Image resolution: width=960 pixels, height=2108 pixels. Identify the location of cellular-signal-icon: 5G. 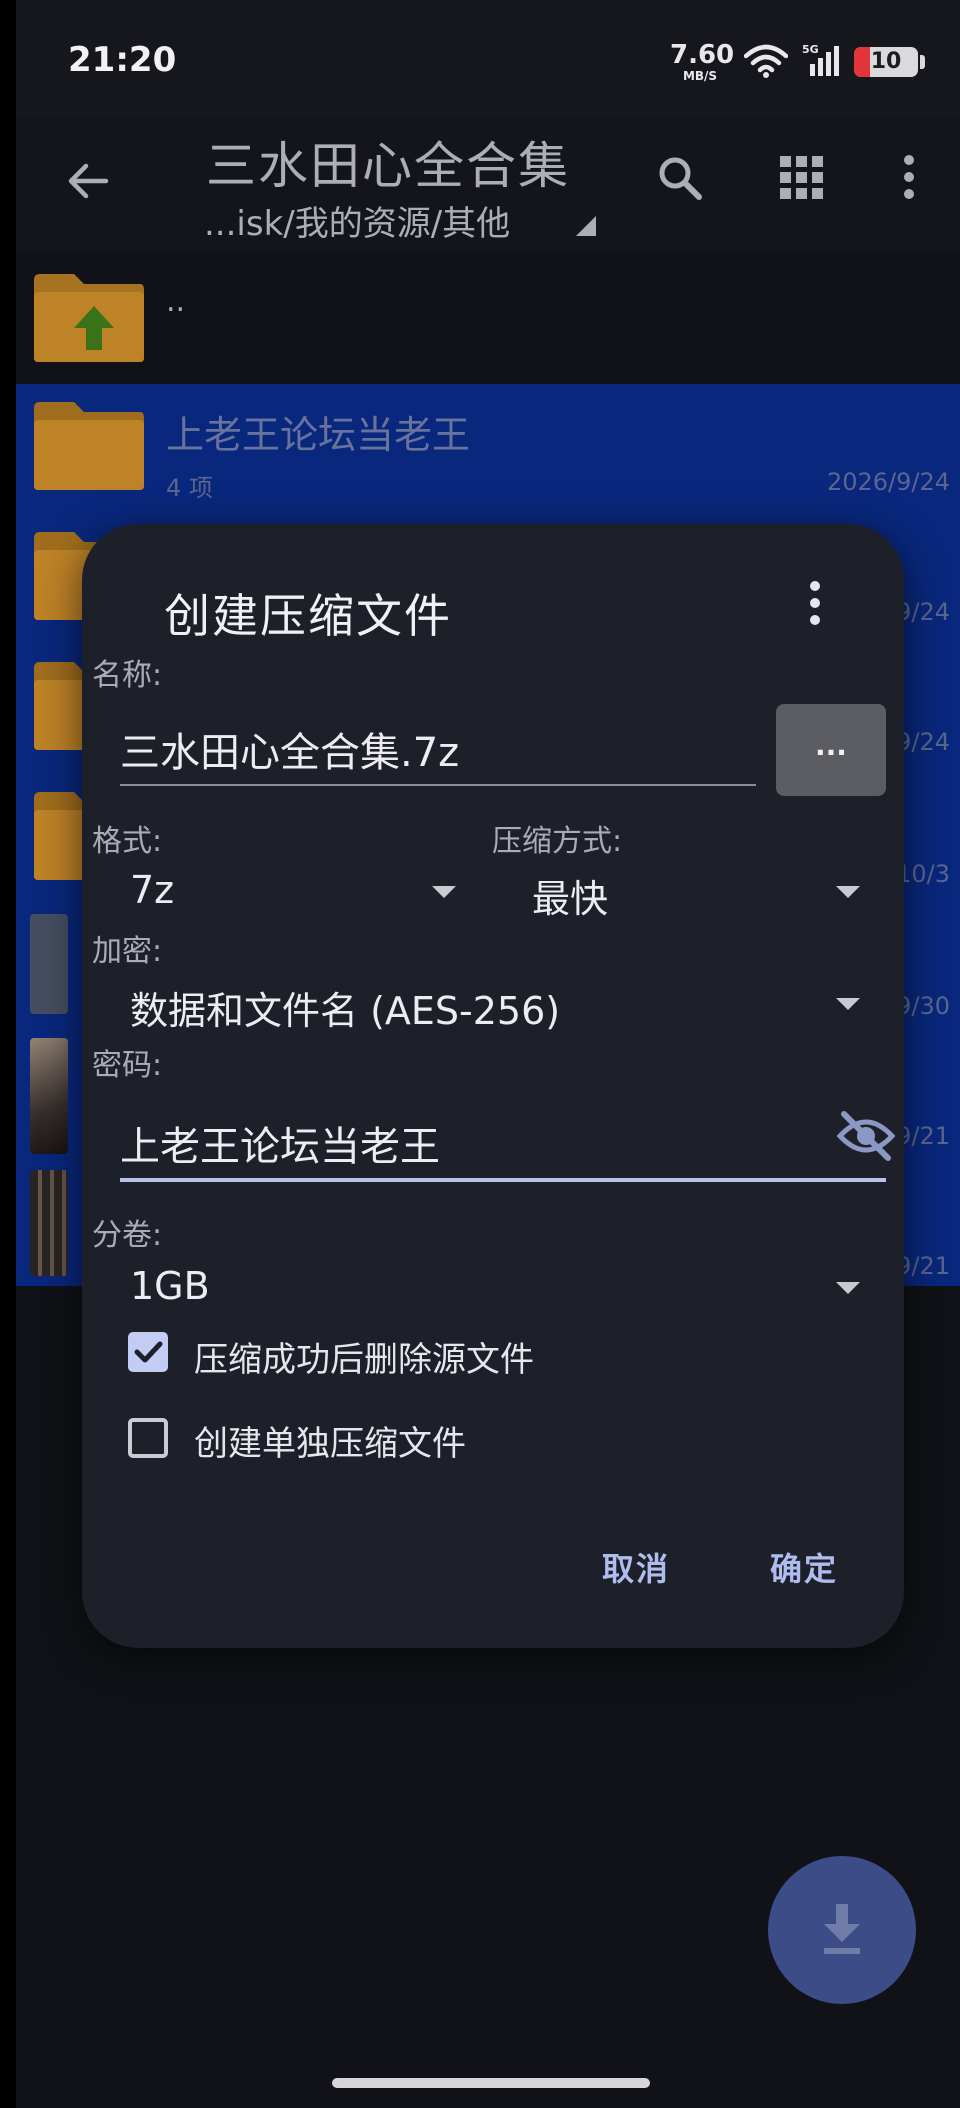
(822, 62).